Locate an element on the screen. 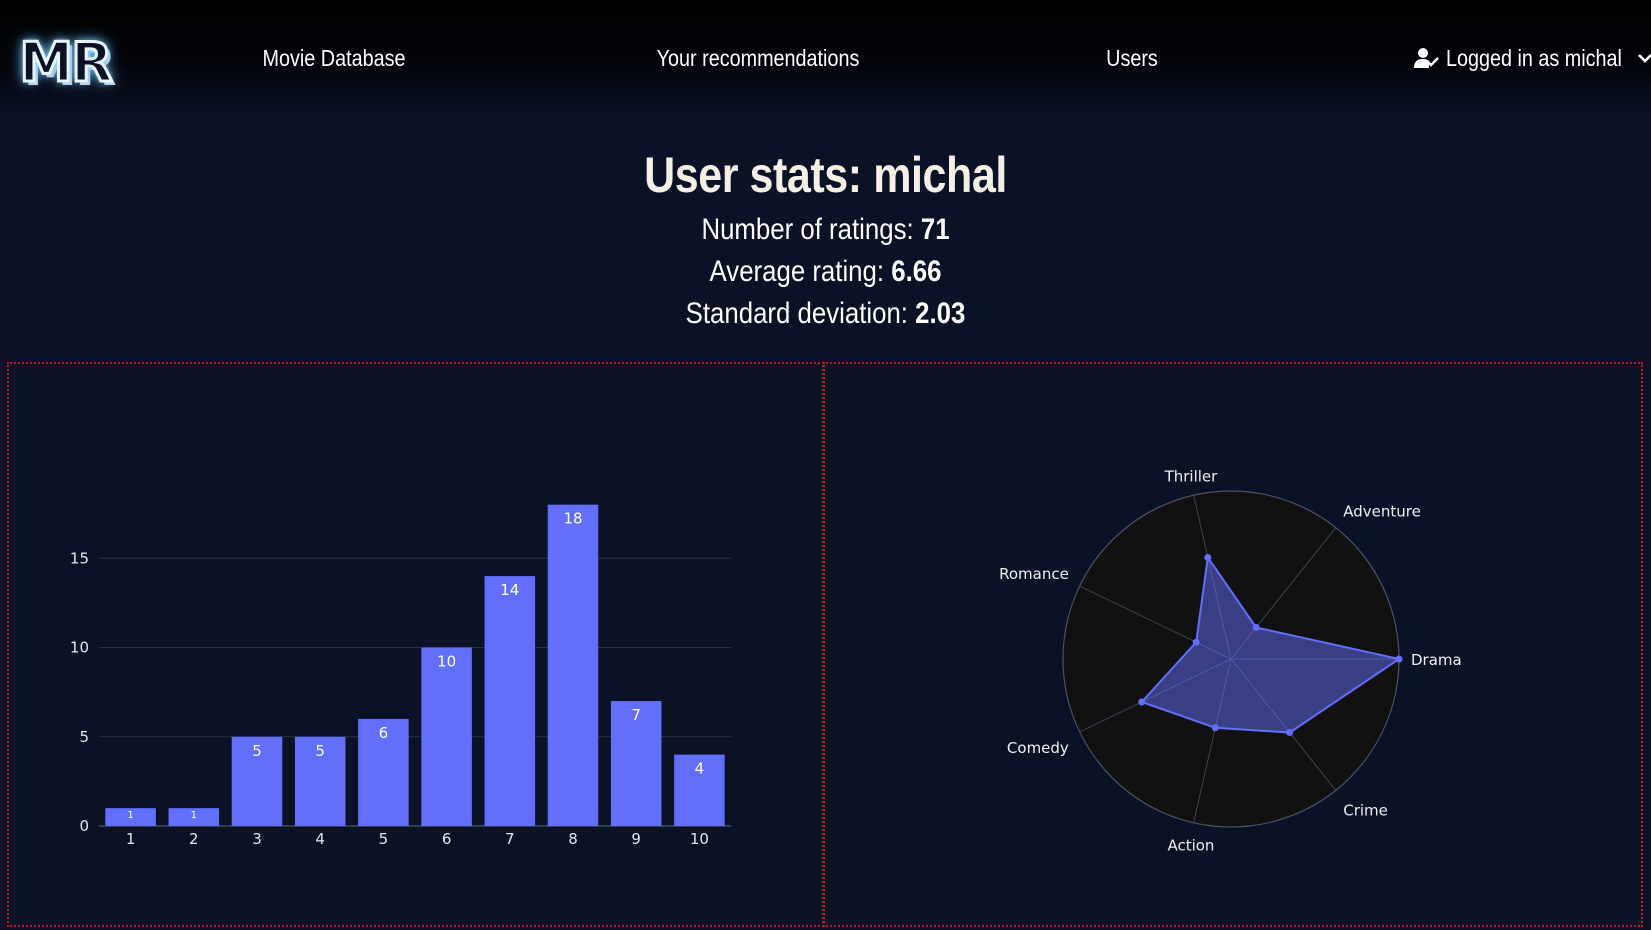 This screenshot has width=1651, height=930. nav-link-movie-database: Movie Database is located at coordinates (334, 58).